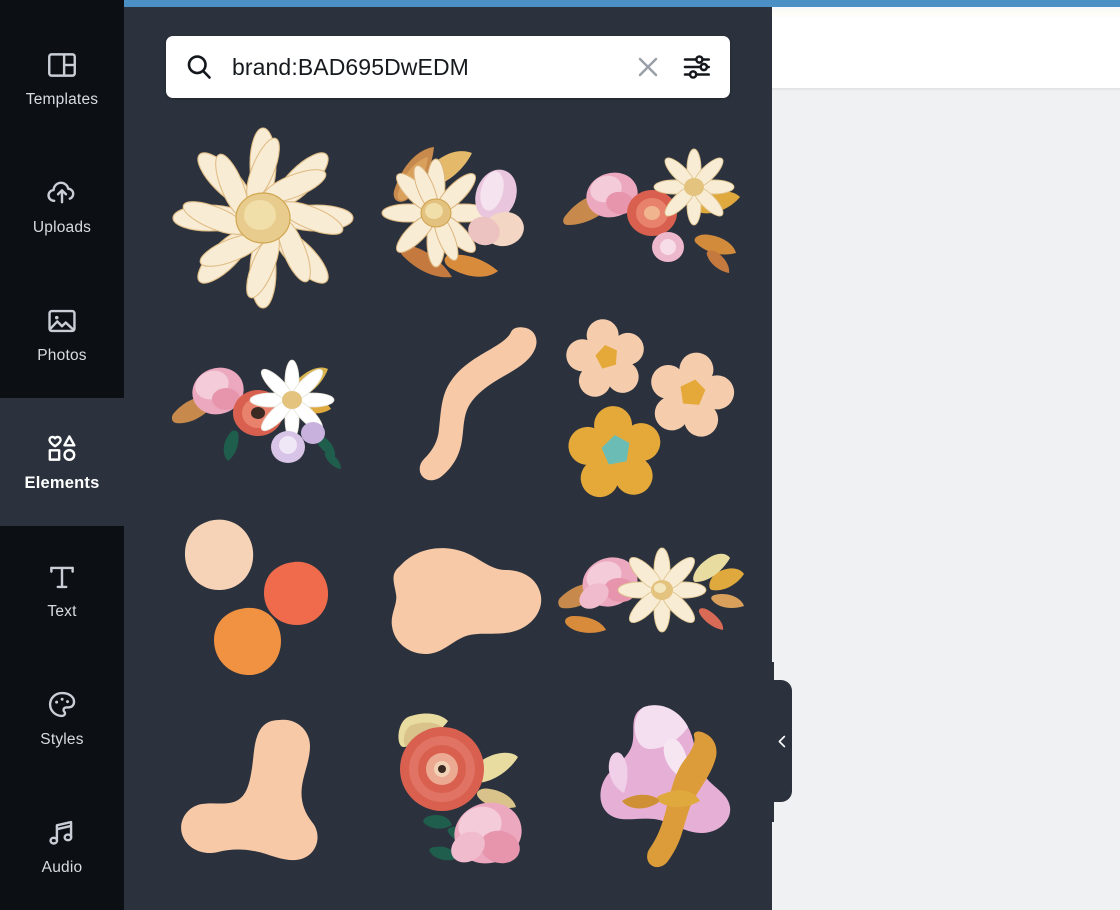 The width and height of the screenshot is (1120, 910). I want to click on sidebar-item-audio: Audio, so click(62, 846).